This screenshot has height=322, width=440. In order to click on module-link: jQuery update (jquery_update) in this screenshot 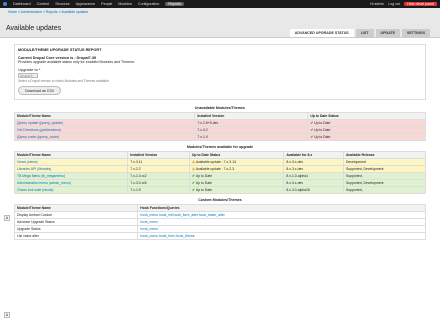, I will do `click(40, 123)`.